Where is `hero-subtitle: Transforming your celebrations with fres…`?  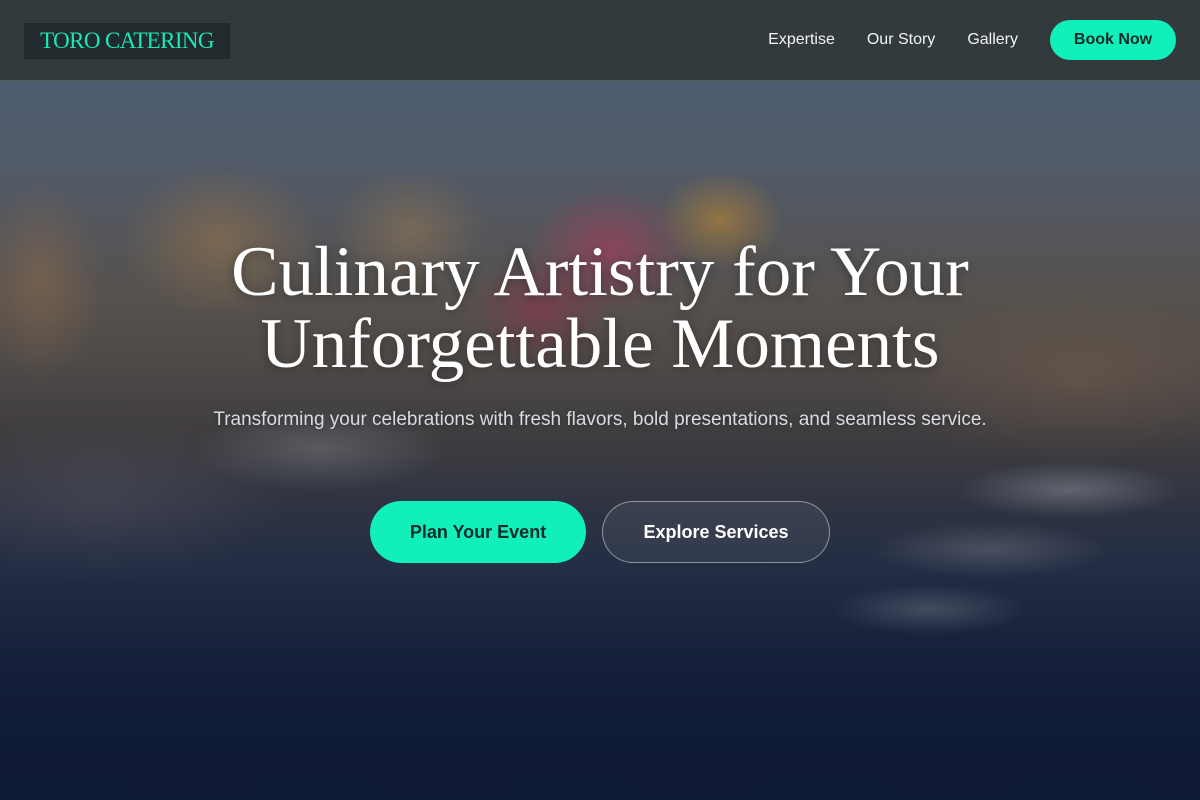
hero-subtitle: Transforming your celebrations with fres… is located at coordinates (600, 419).